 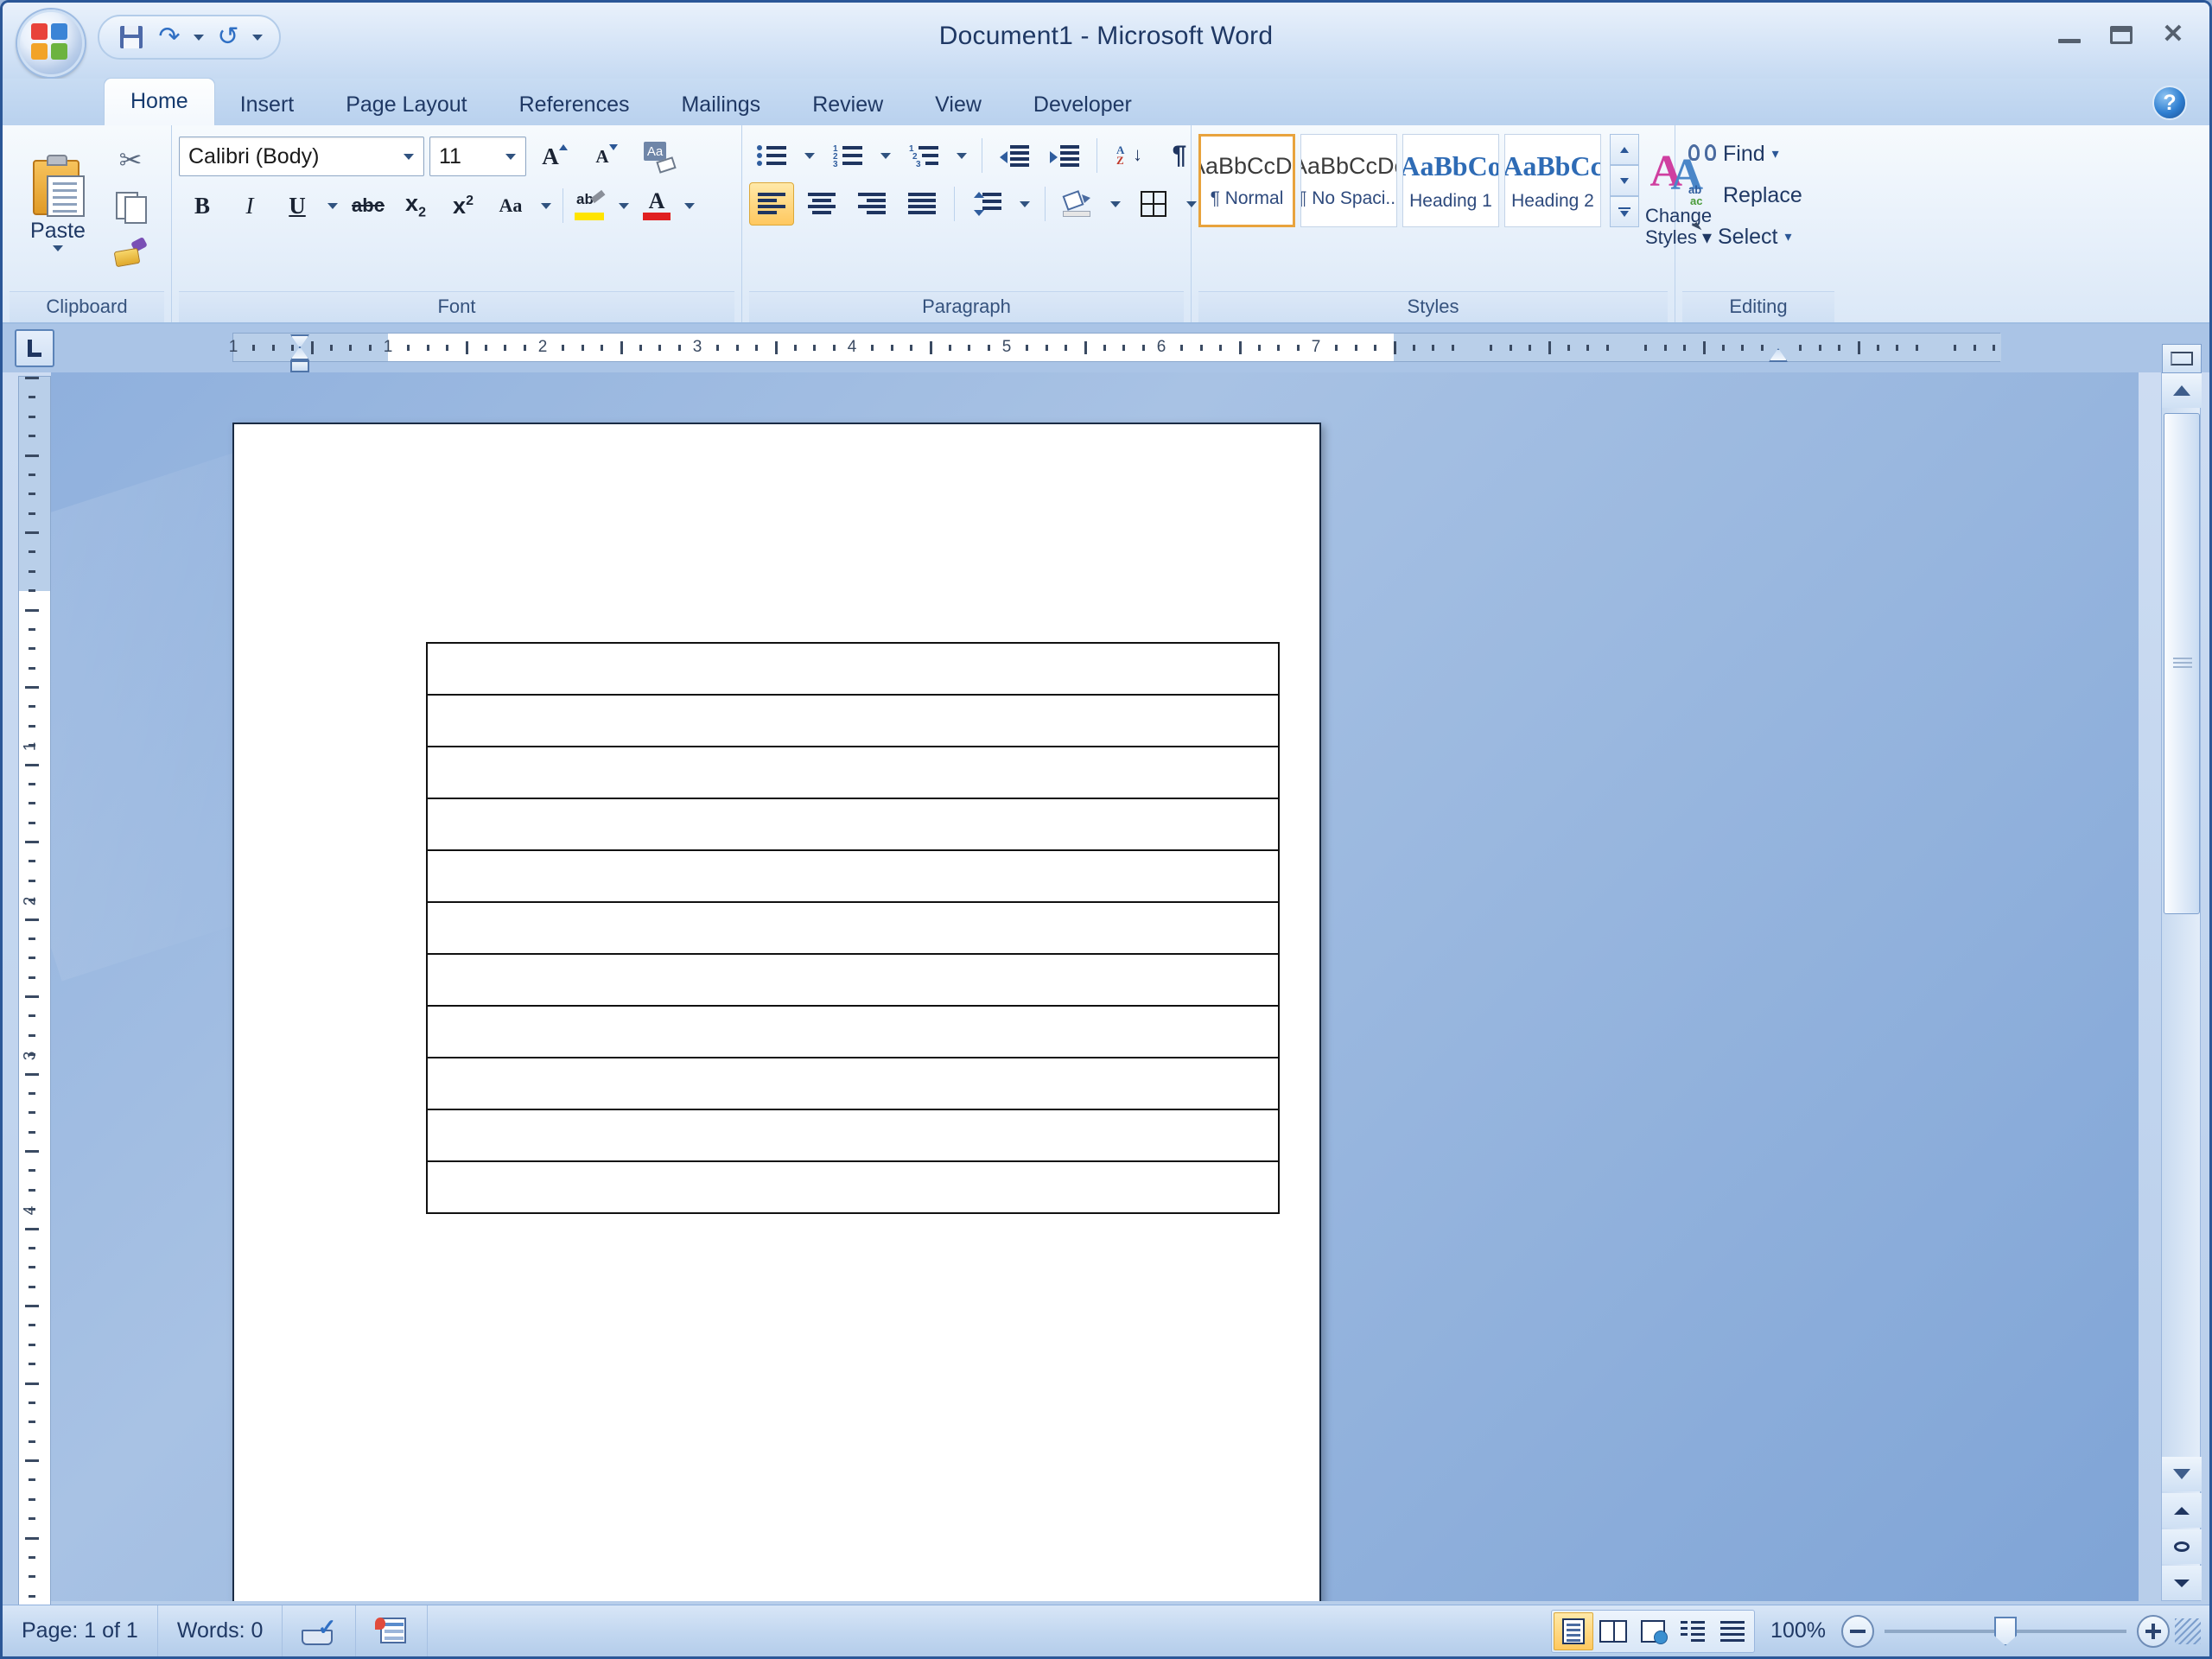 What do you see at coordinates (1574, 1630) in the screenshot?
I see `view-print-layout-button` at bounding box center [1574, 1630].